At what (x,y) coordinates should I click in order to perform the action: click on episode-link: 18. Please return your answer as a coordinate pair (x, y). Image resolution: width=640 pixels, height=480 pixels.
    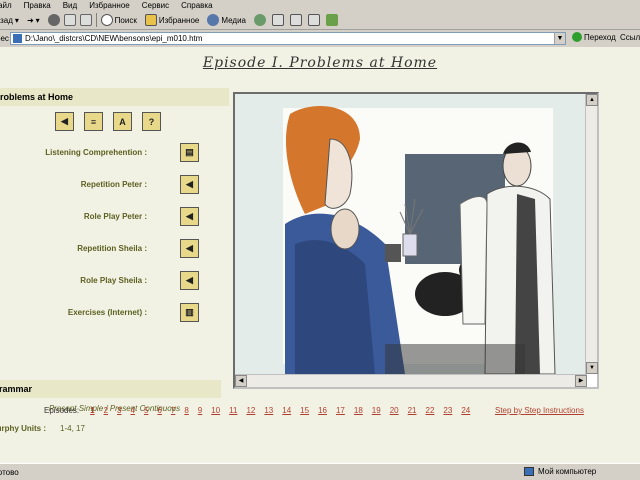
    Looking at the image, I should click on (358, 410).